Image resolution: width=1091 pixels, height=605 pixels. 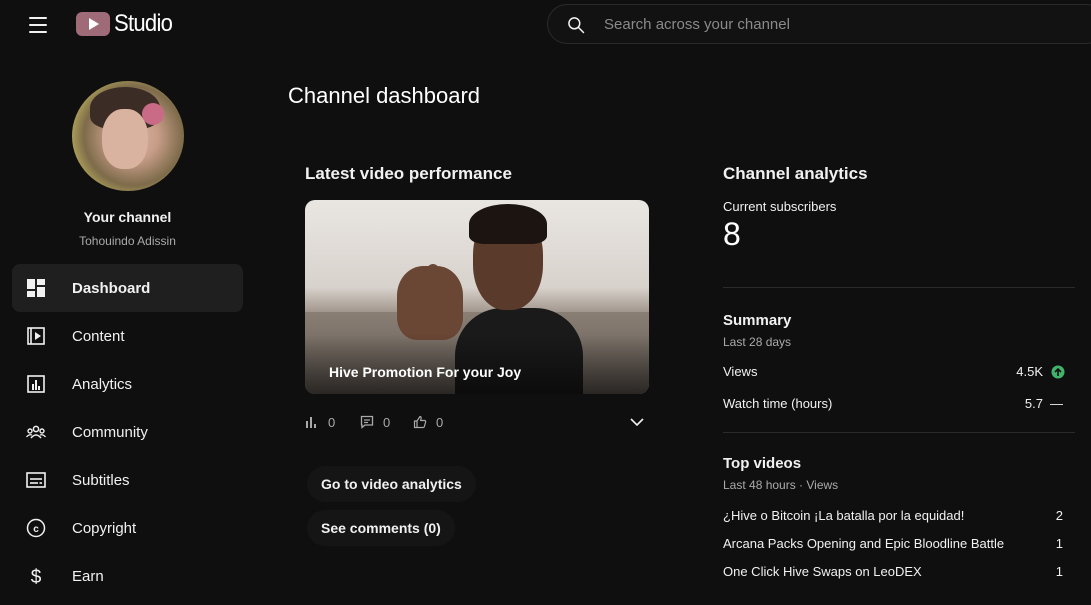 What do you see at coordinates (143, 23) in the screenshot?
I see `logo-text: Studio` at bounding box center [143, 23].